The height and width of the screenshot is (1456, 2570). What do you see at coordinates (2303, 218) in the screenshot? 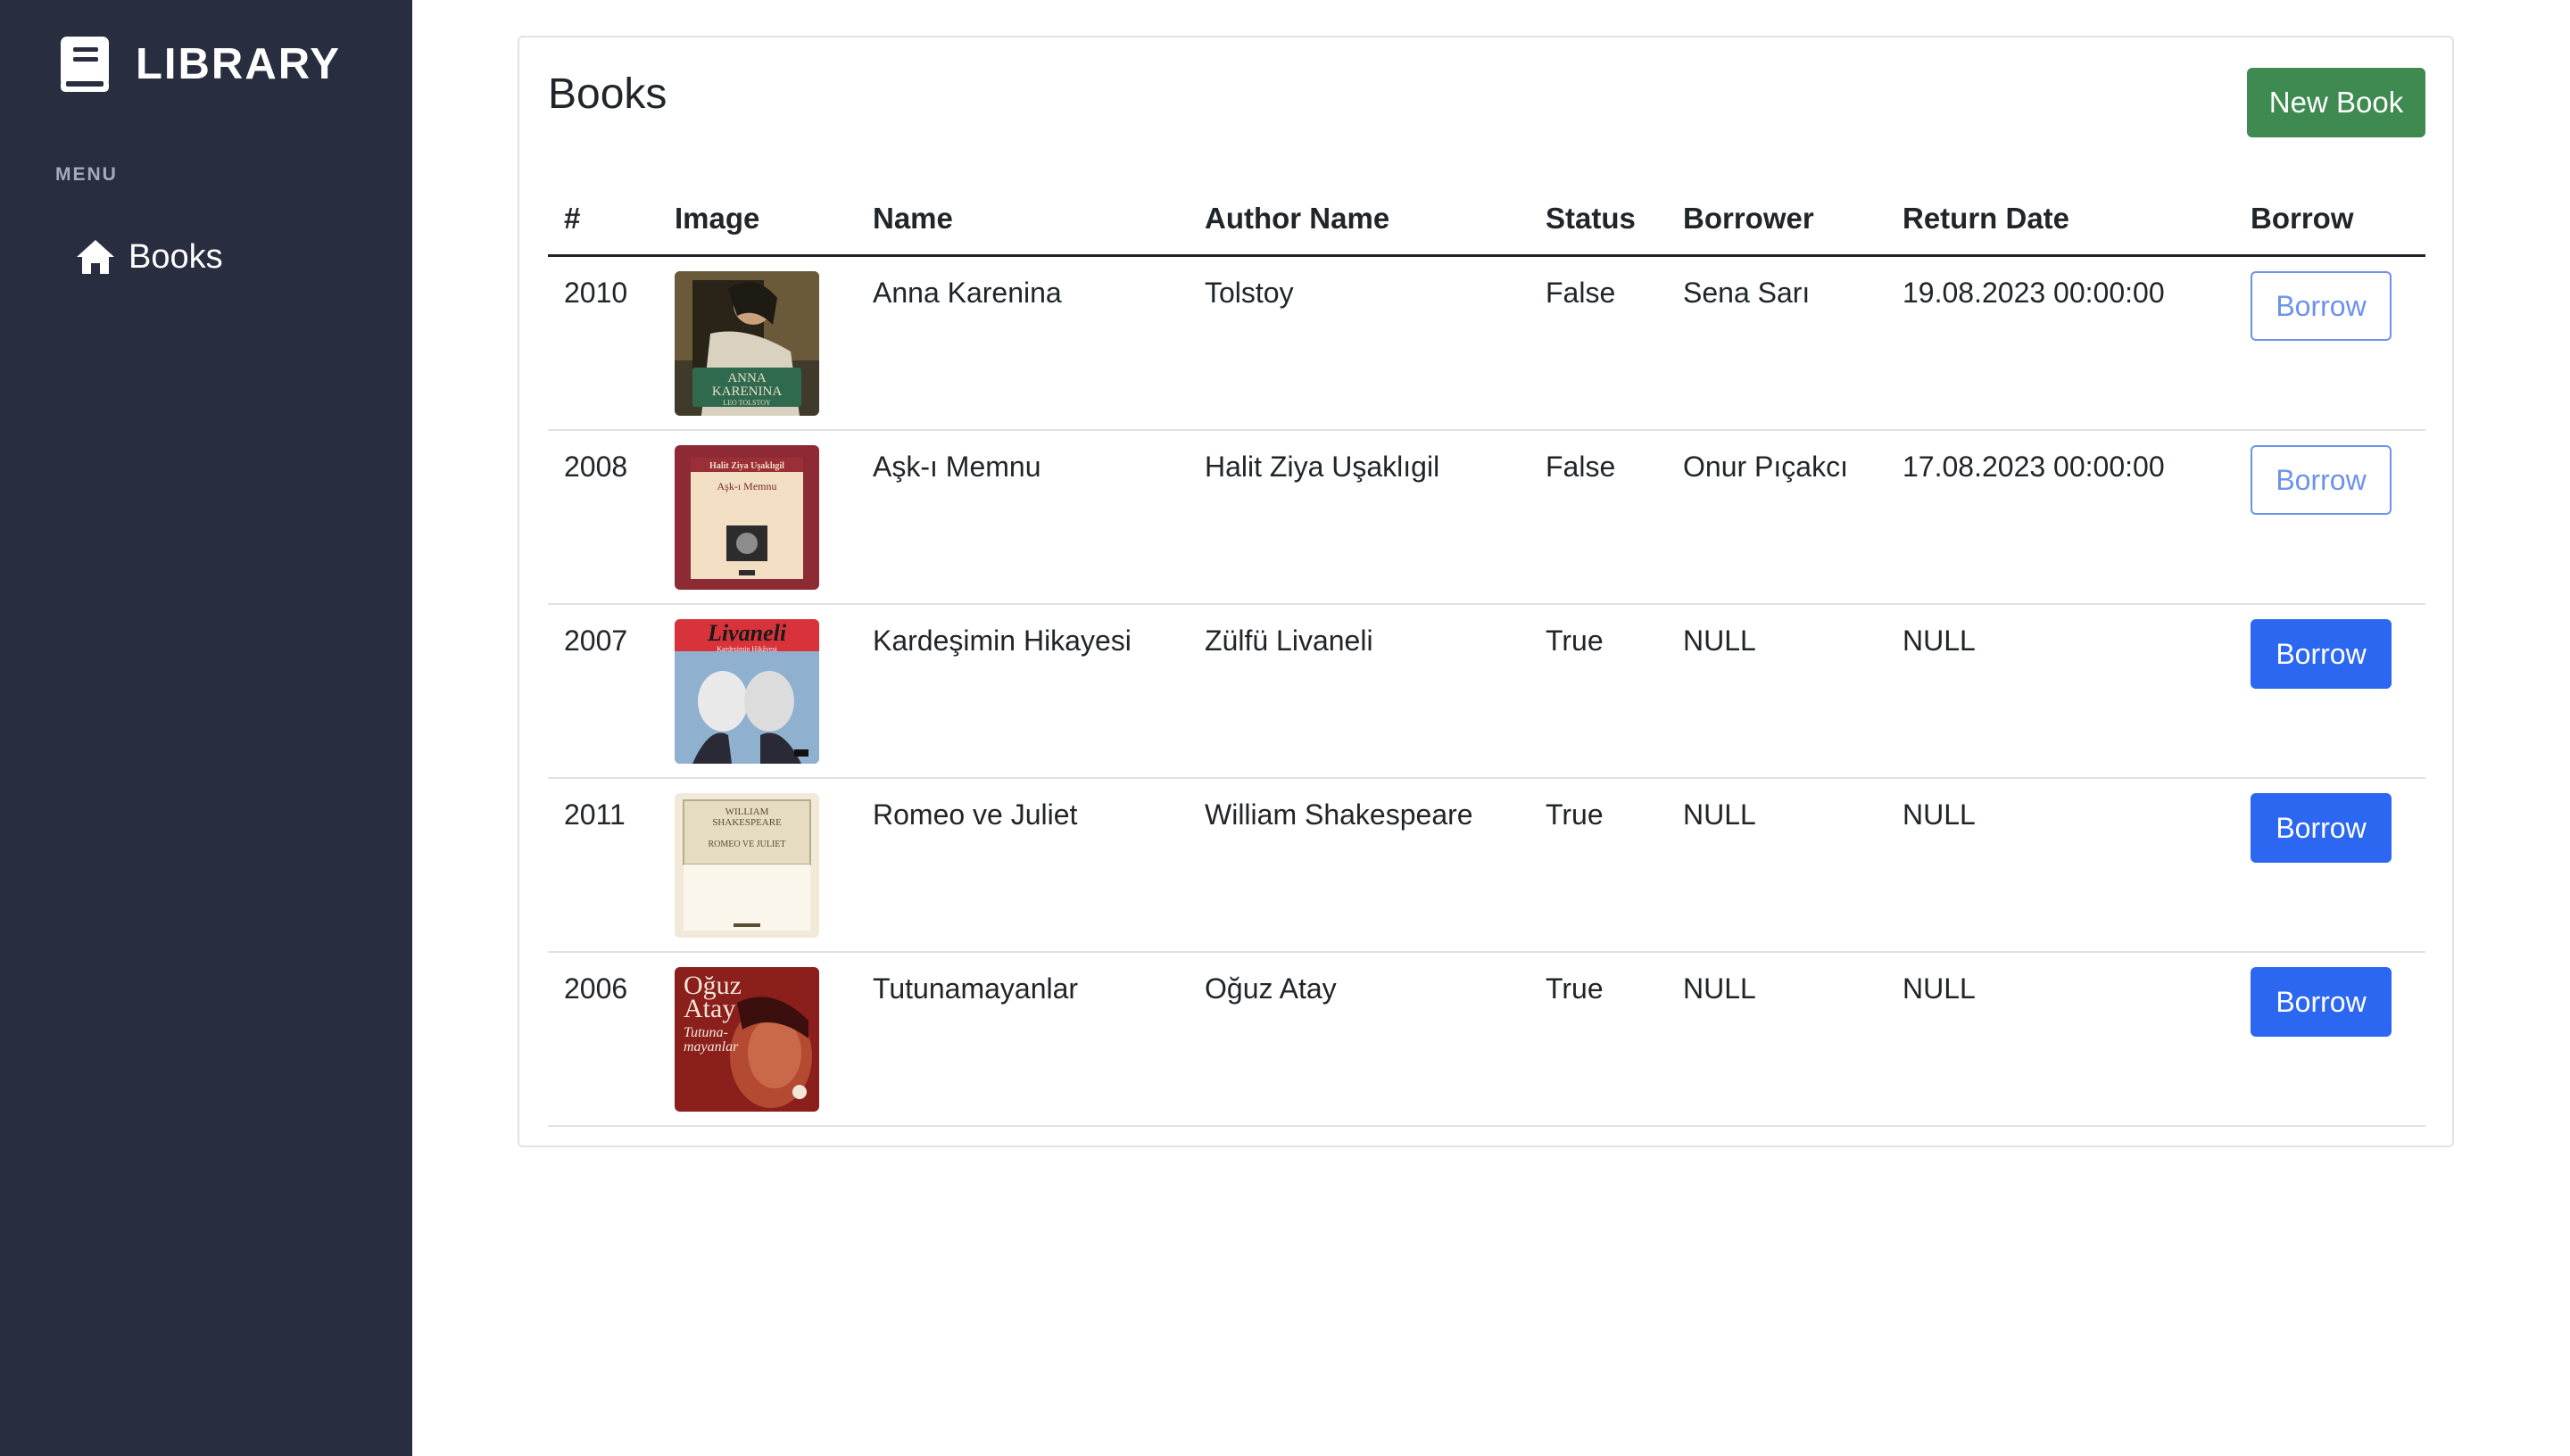
I see `column-header-borrow: Borrow` at bounding box center [2303, 218].